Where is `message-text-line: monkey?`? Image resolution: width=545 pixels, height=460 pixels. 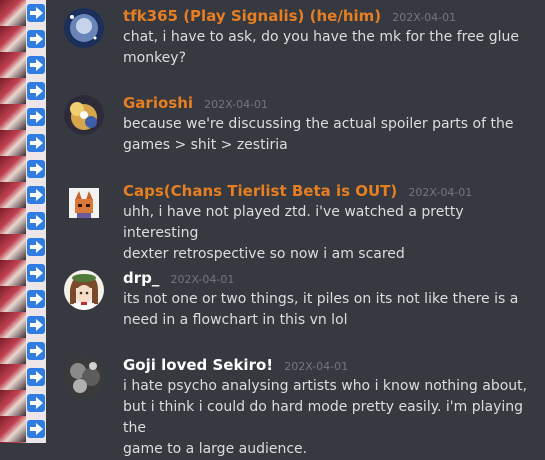 message-text-line: monkey? is located at coordinates (155, 58).